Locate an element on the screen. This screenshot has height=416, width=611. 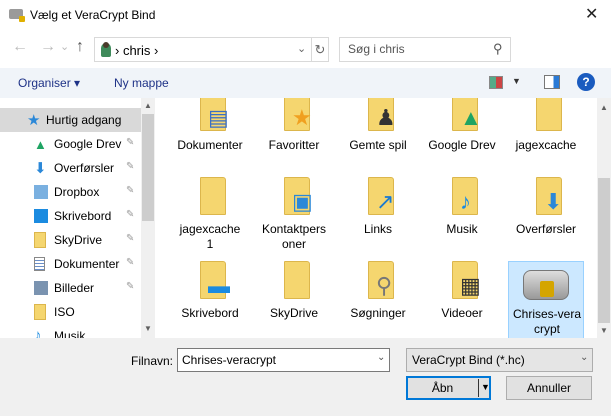
breadcrumb: › chris › is located at coordinates (136, 50).